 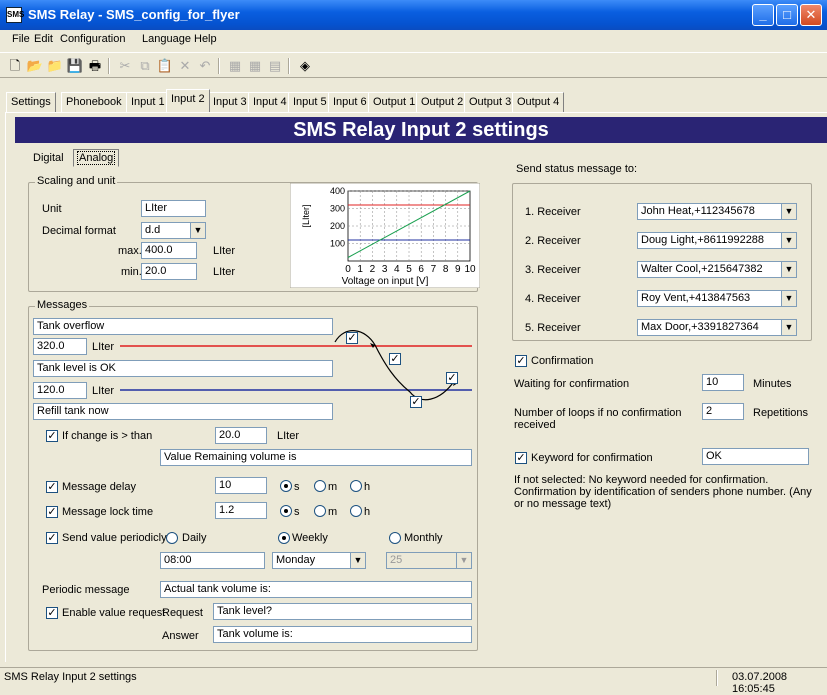 What do you see at coordinates (337, 191) in the screenshot?
I see `chart-y-tick-label: 400` at bounding box center [337, 191].